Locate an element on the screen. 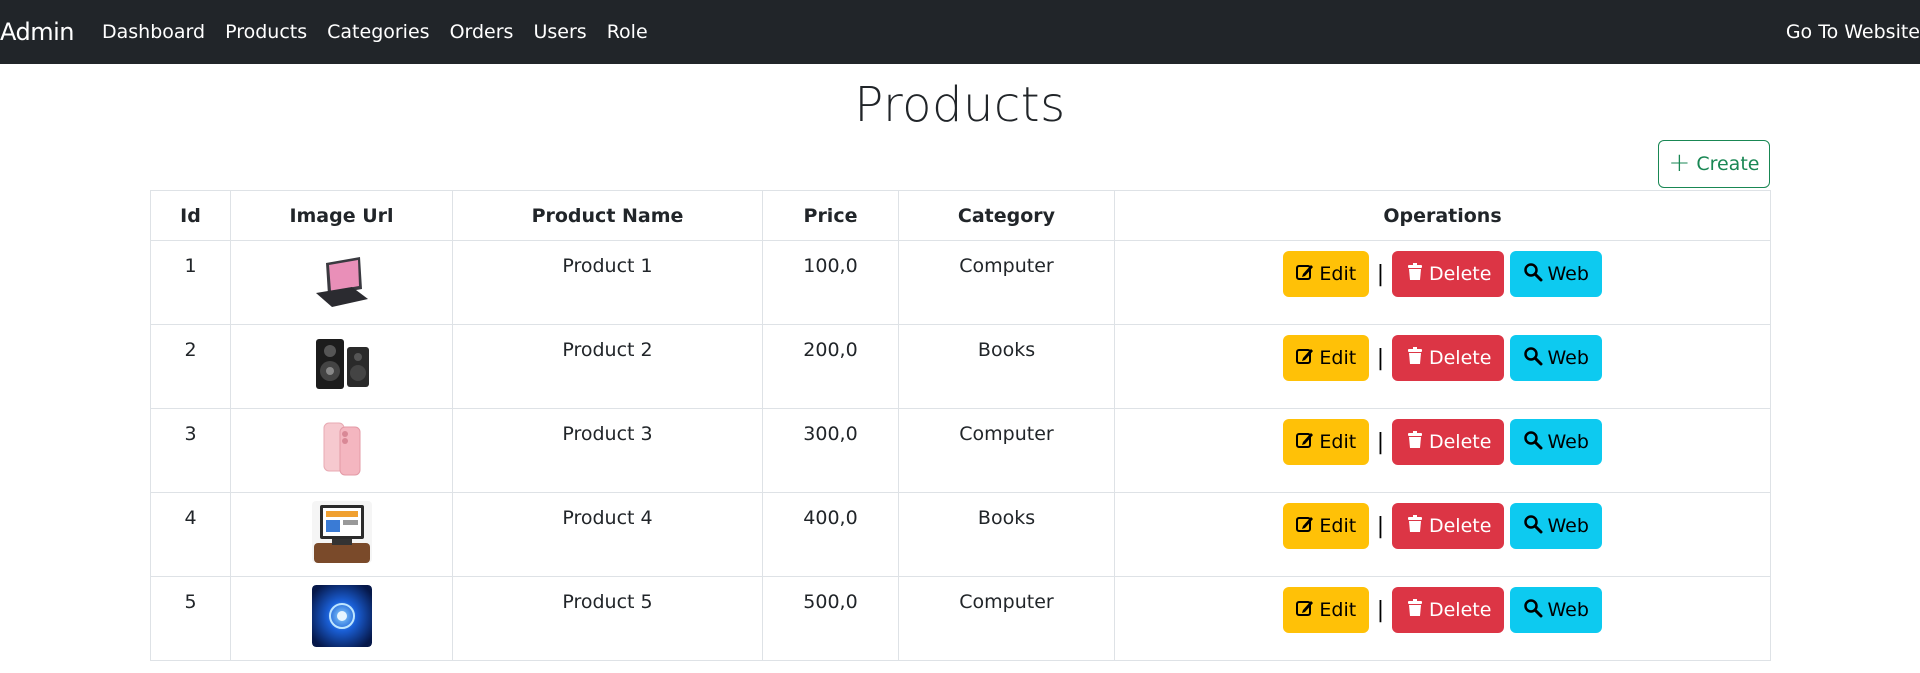 This screenshot has width=1920, height=673. column-header-image-url: Image Url is located at coordinates (341, 215).